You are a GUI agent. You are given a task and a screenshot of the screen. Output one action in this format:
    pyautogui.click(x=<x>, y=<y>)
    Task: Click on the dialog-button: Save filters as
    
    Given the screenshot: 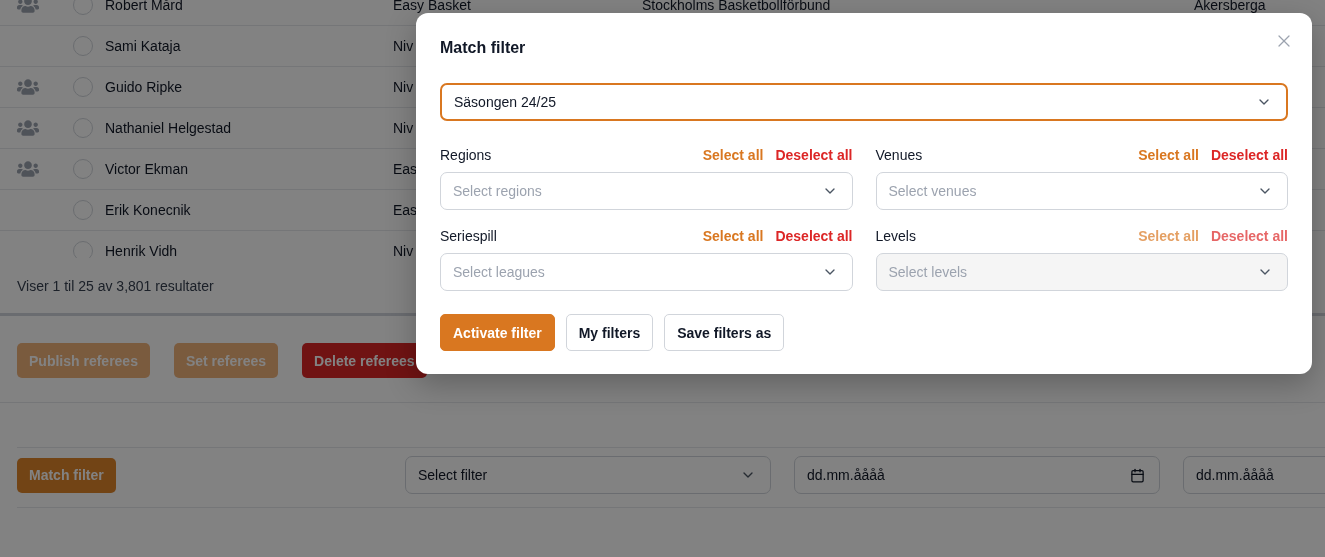 What is the action you would take?
    pyautogui.click(x=724, y=332)
    